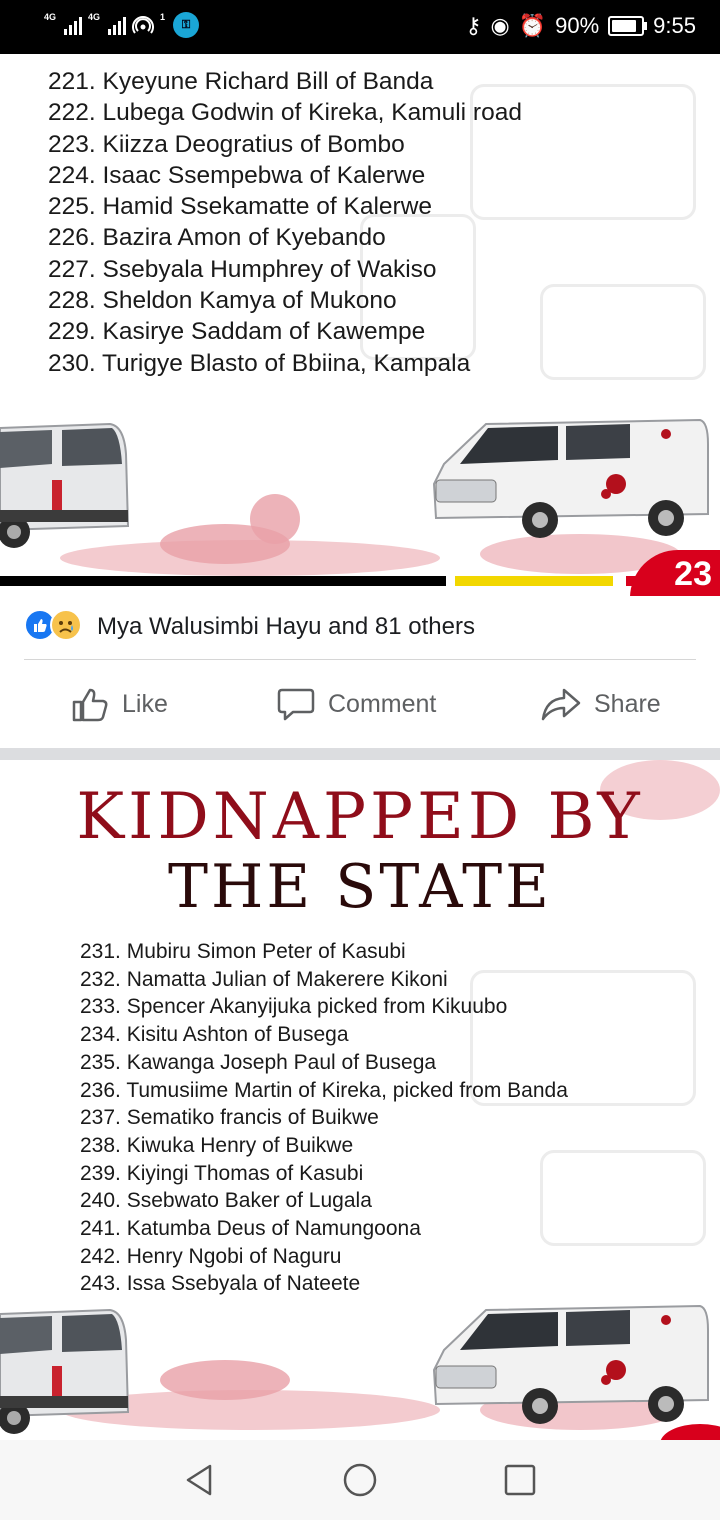  I want to click on clock: 9:55, so click(674, 25).